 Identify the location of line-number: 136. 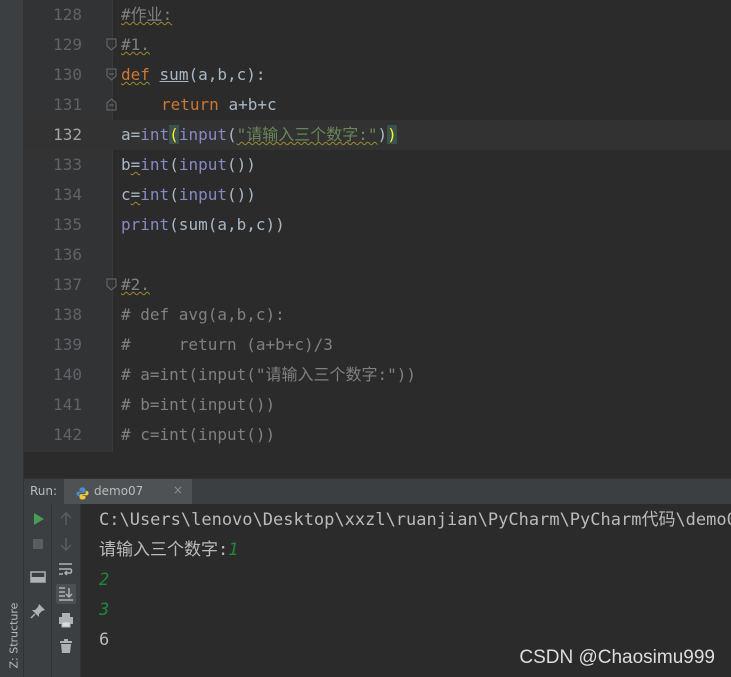
(67, 254).